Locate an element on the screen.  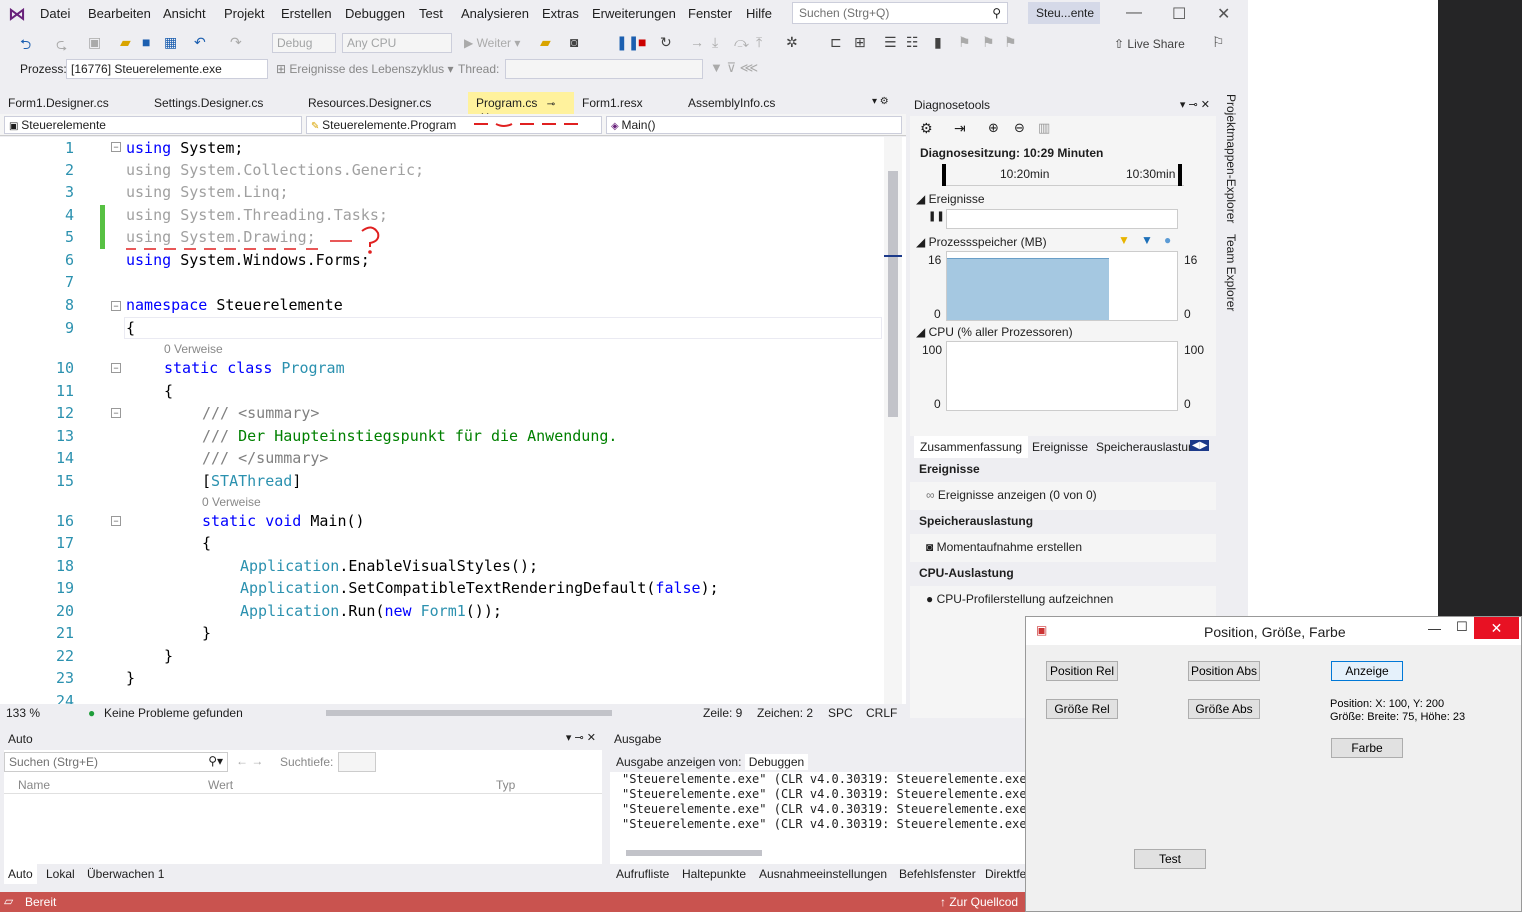
size-rel-button: Größe Rel is located at coordinates (1082, 709).